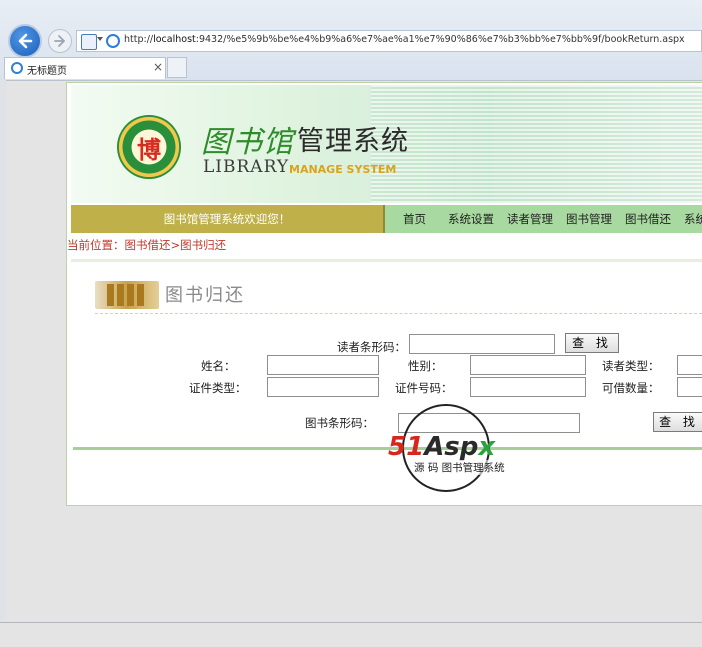  What do you see at coordinates (414, 219) in the screenshot?
I see `nav-item-home: 首页` at bounding box center [414, 219].